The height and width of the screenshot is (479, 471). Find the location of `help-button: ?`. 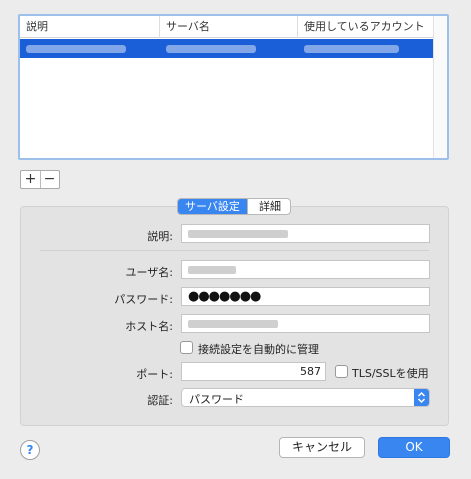

help-button: ? is located at coordinates (30, 450).